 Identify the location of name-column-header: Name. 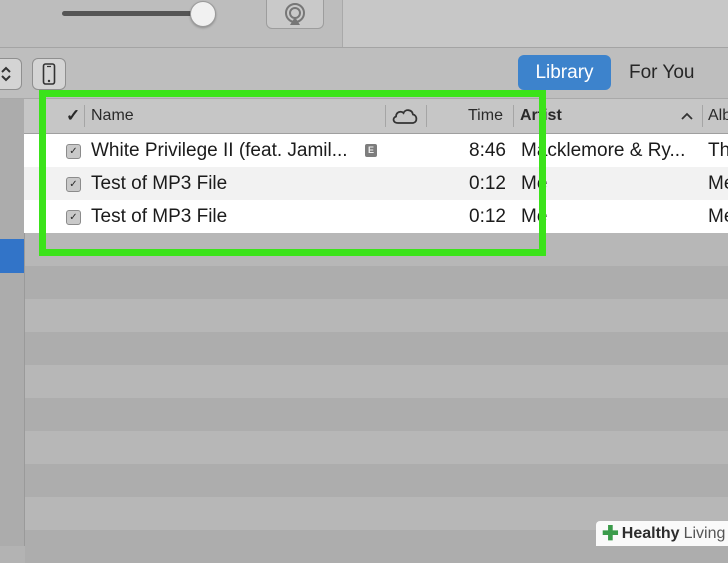
(112, 116).